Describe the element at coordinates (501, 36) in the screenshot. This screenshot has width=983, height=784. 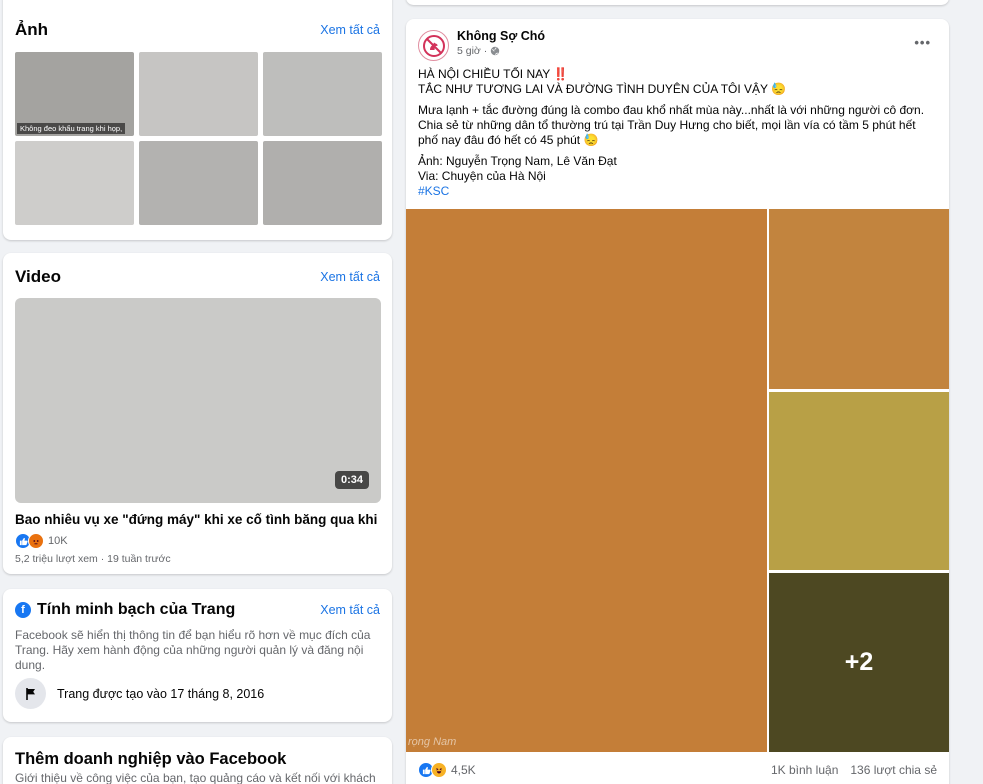
I see `post-author: Không Sợ Chó` at that location.